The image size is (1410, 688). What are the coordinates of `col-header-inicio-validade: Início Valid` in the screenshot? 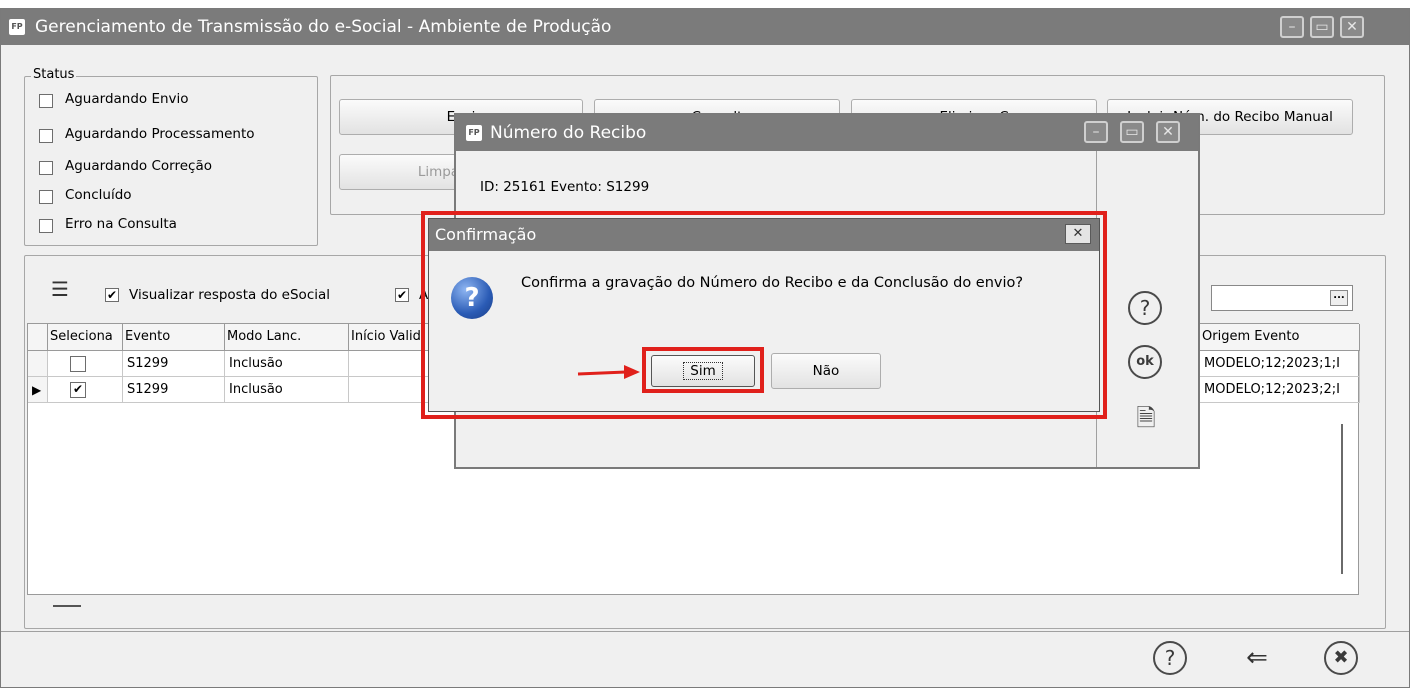 It's located at (389, 337).